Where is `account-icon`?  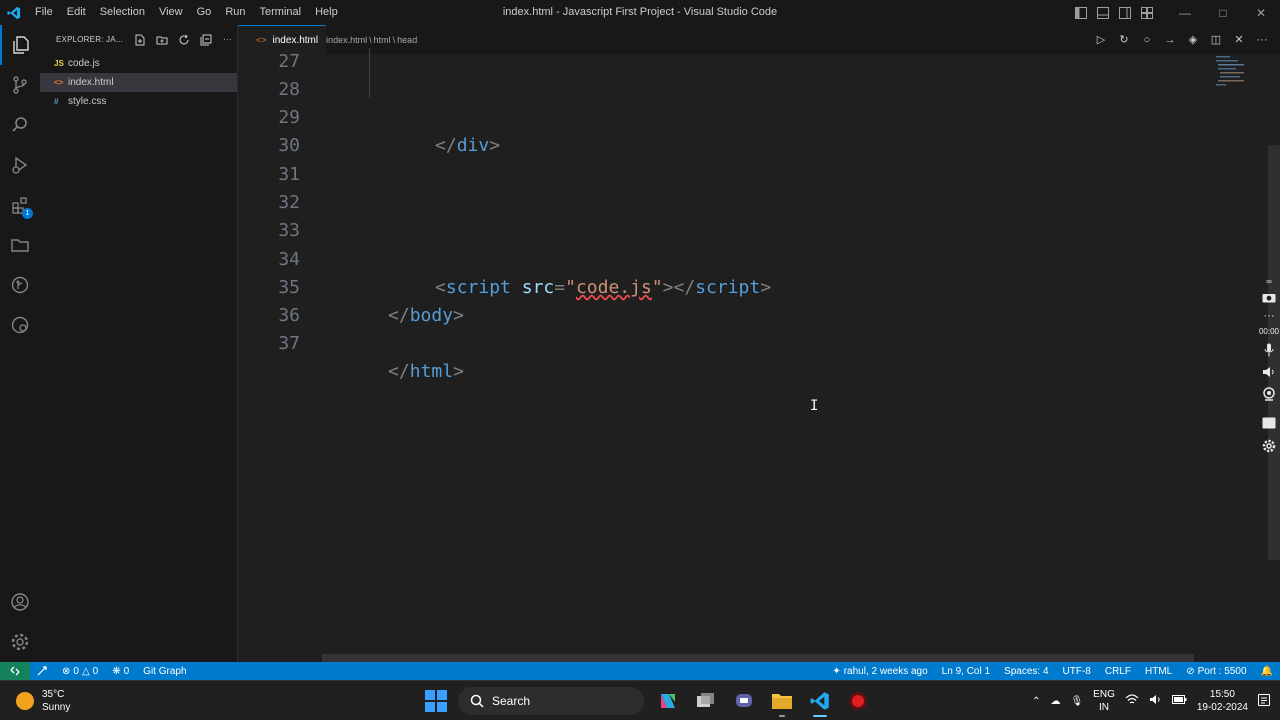 account-icon is located at coordinates (20, 602).